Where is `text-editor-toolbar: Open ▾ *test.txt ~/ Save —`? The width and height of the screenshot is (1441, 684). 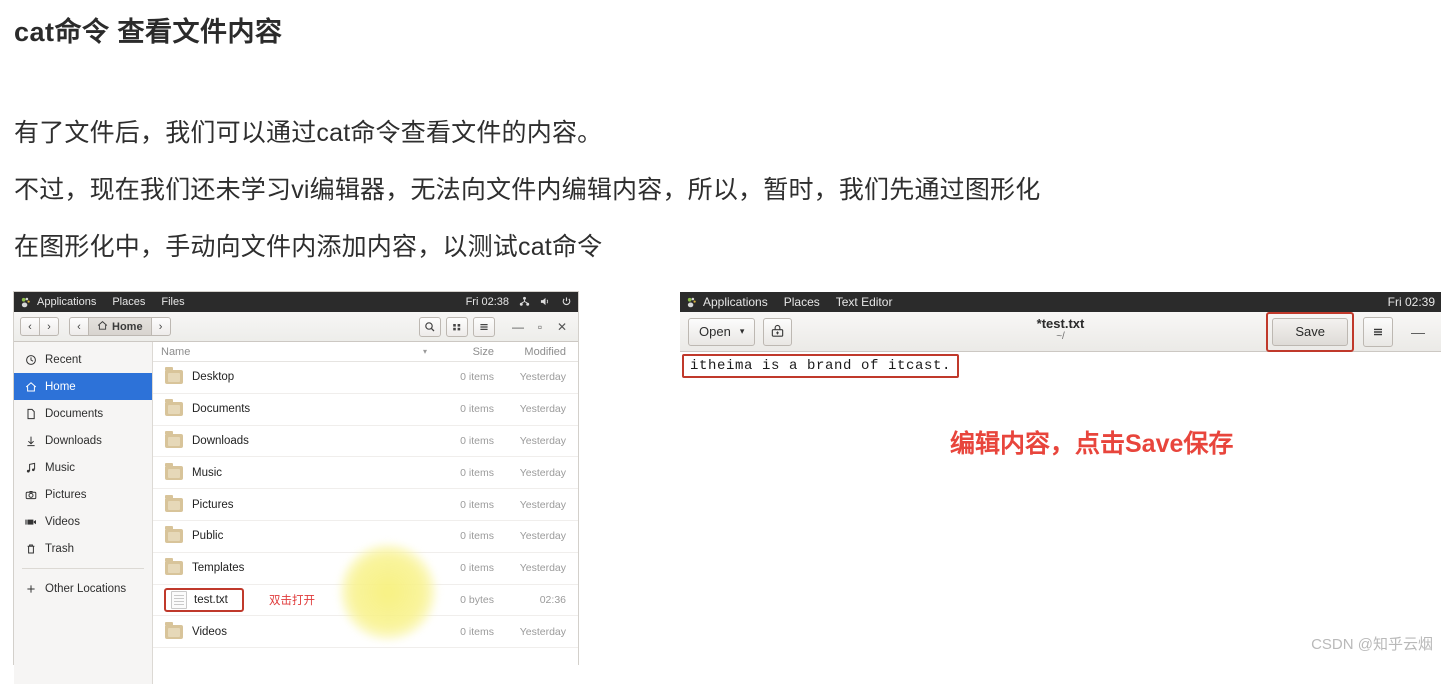 text-editor-toolbar: Open ▾ *test.txt ~/ Save — is located at coordinates (1060, 331).